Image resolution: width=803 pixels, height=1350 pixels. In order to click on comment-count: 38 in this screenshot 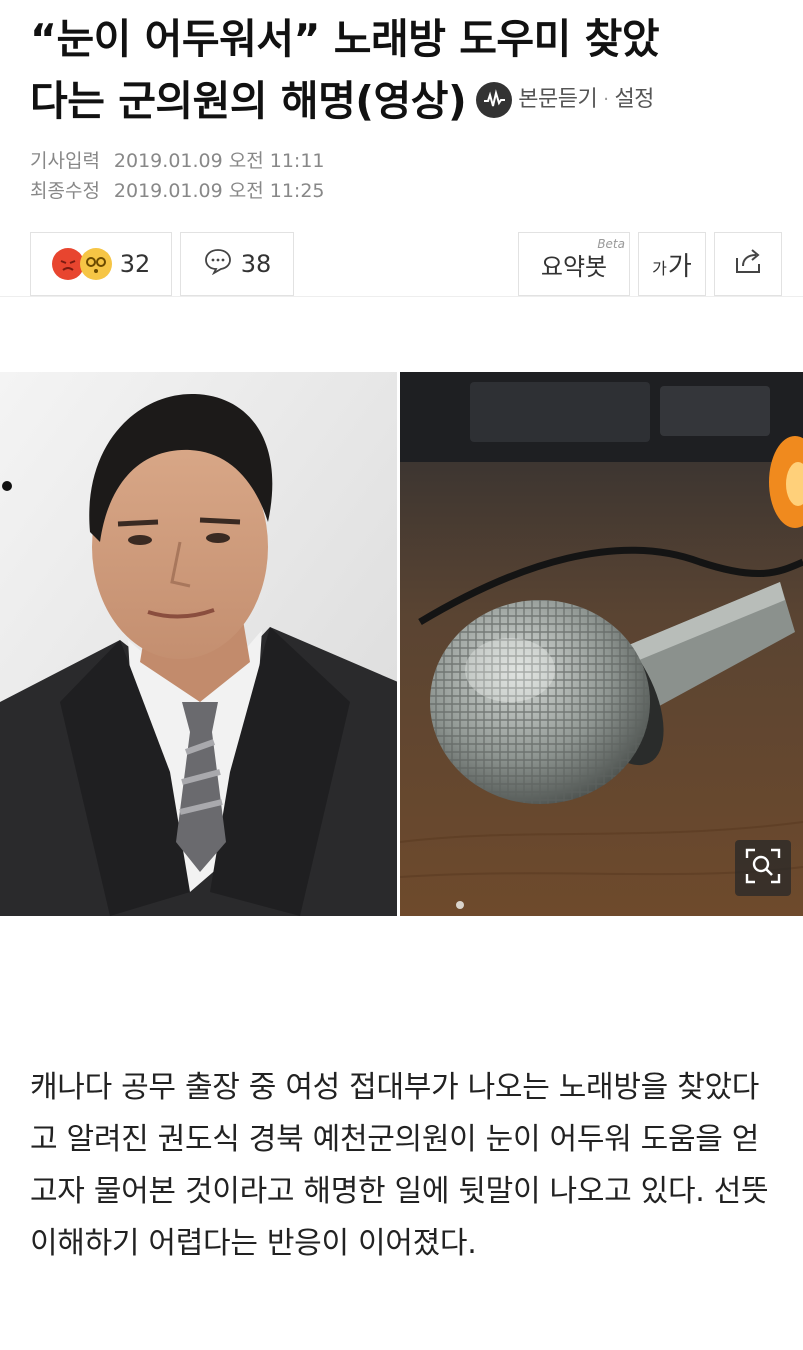, I will do `click(256, 264)`.